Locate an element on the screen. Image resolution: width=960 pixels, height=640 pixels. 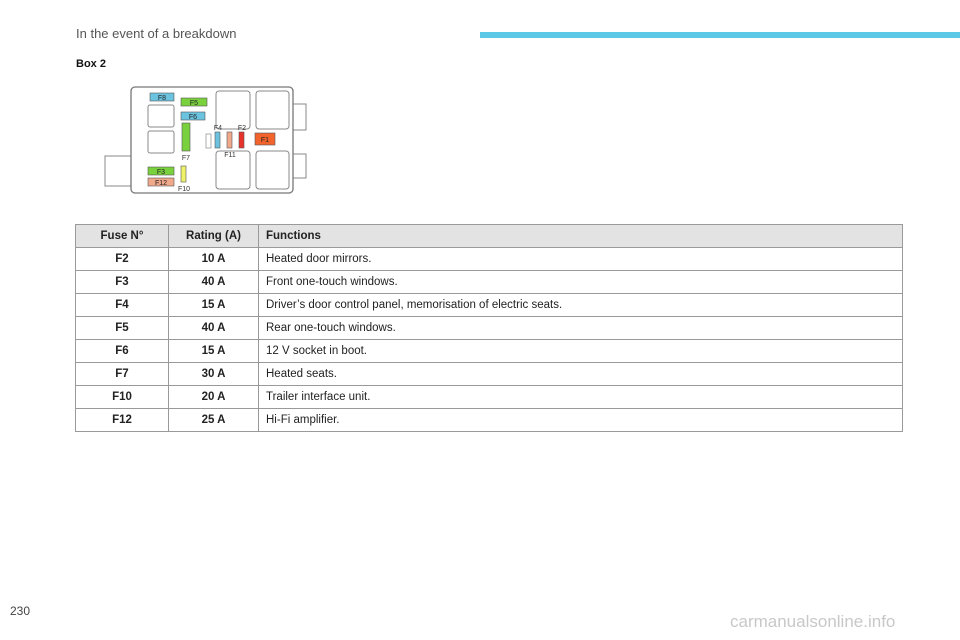
table-row: F2 10 A Heated door mirrors. is located at coordinates (489, 259).